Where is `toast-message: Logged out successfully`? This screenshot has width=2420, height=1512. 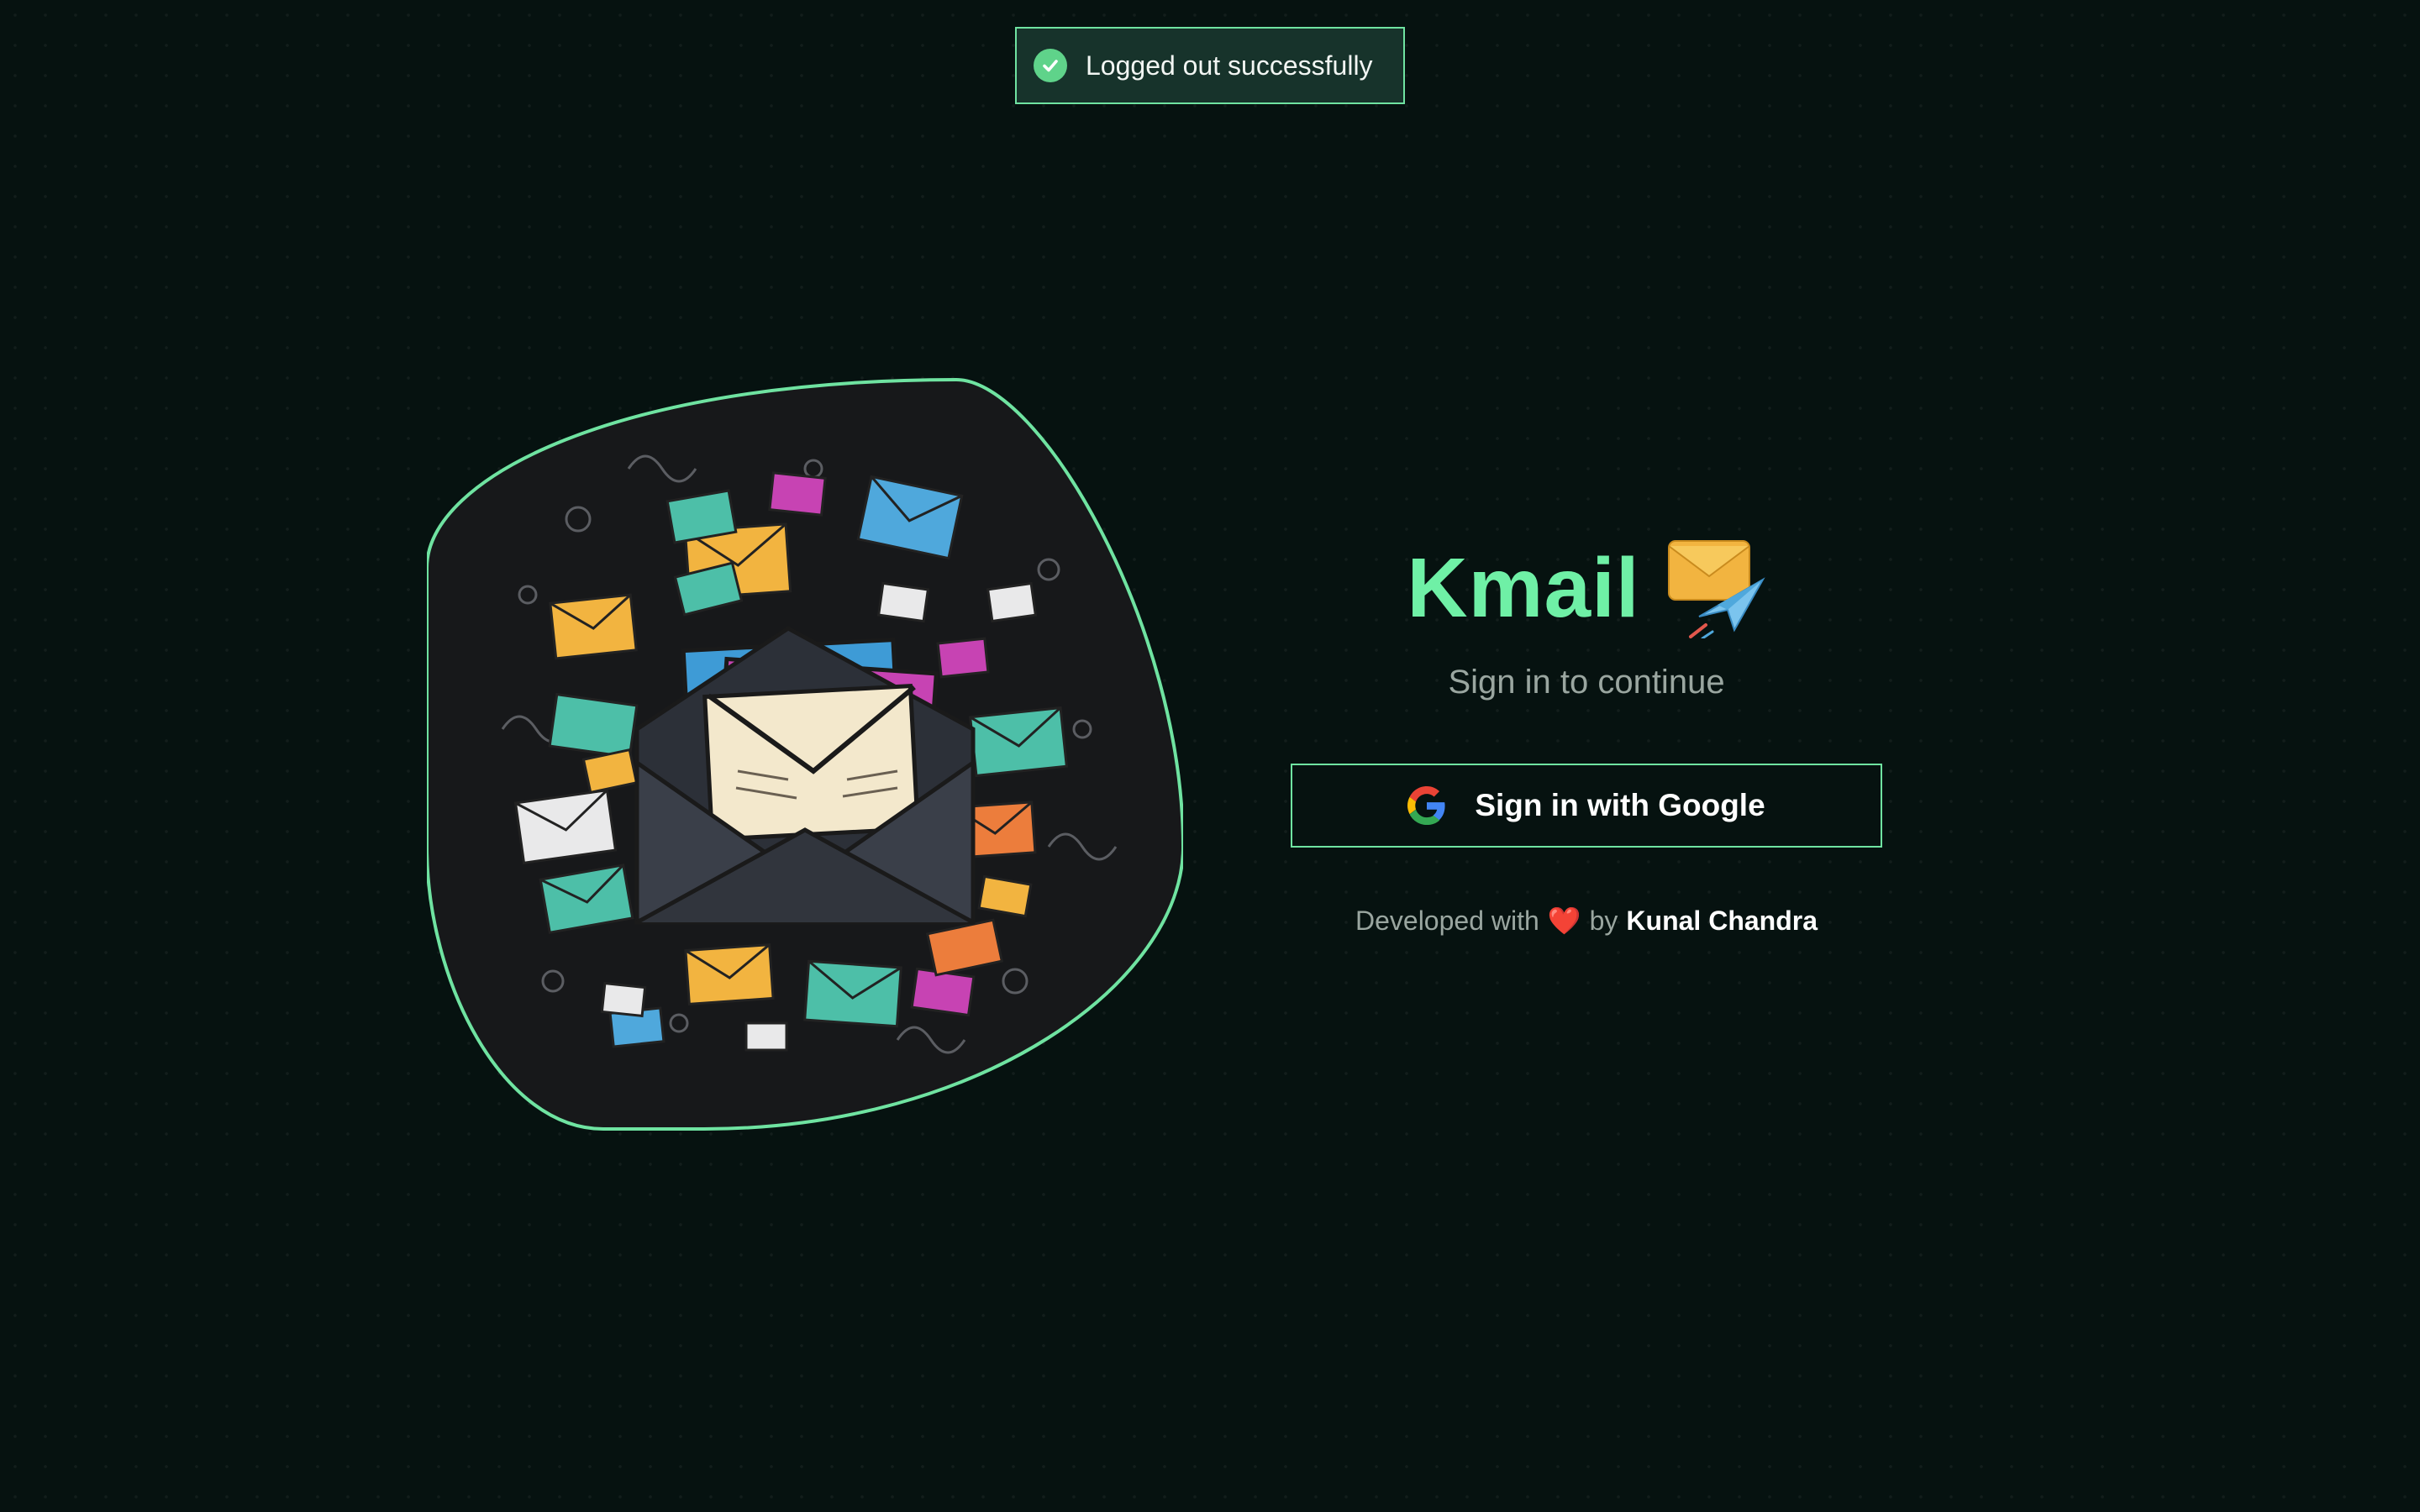
toast-message: Logged out successfully is located at coordinates (1229, 65).